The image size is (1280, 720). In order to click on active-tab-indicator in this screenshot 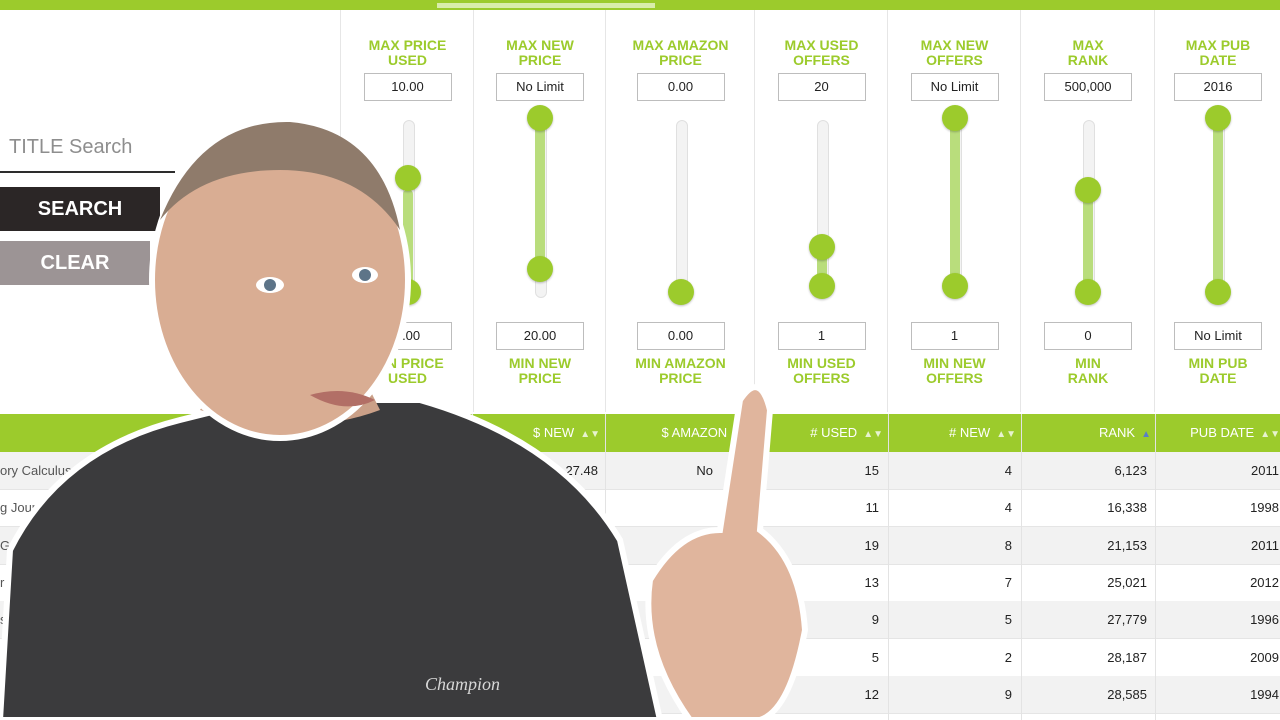, I will do `click(546, 5)`.